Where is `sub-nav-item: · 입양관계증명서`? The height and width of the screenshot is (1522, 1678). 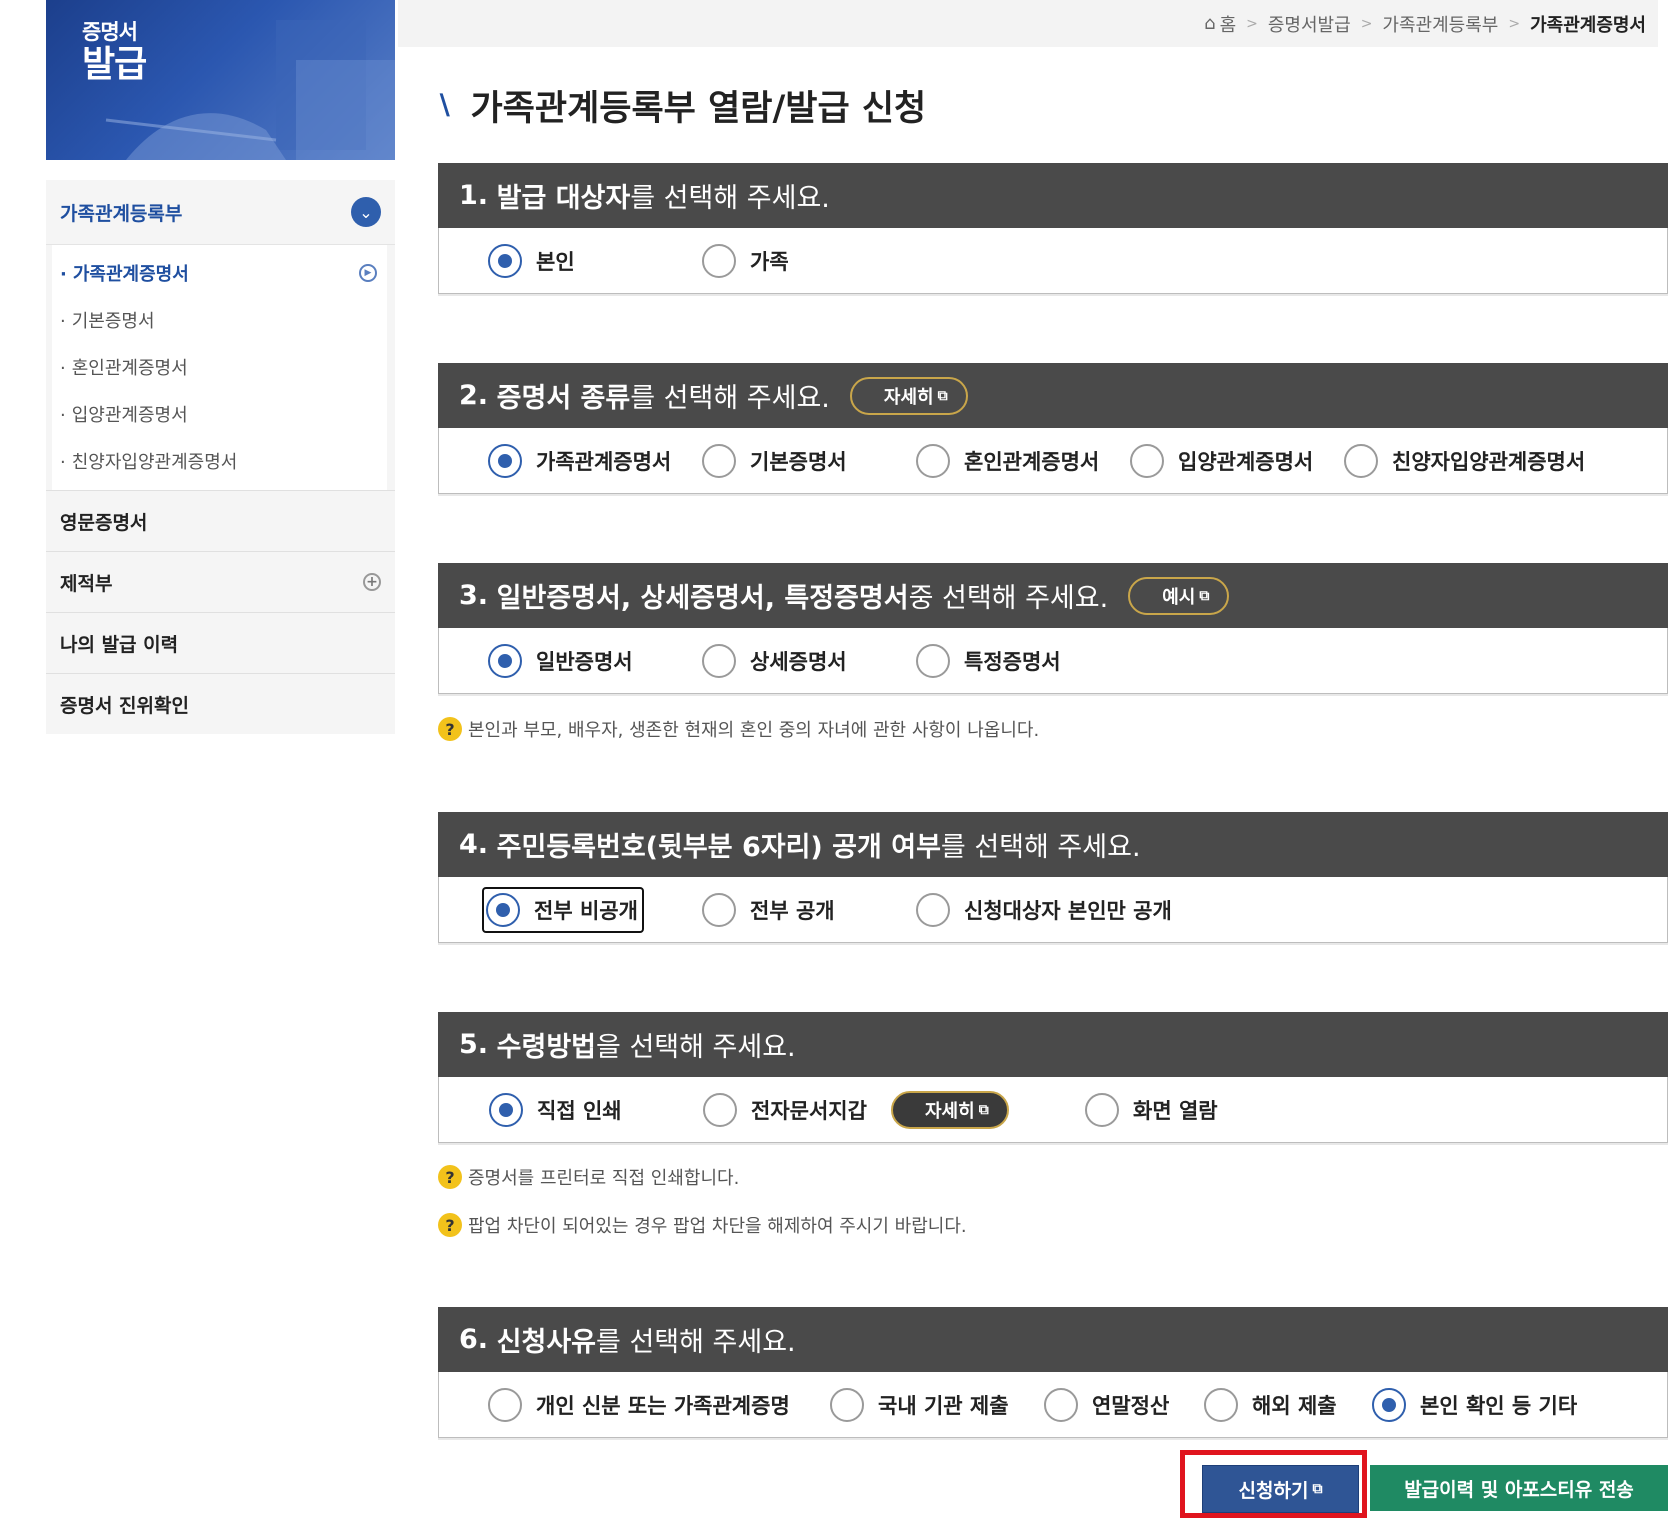
sub-nav-item: · 입양관계증명서 is located at coordinates (219, 413).